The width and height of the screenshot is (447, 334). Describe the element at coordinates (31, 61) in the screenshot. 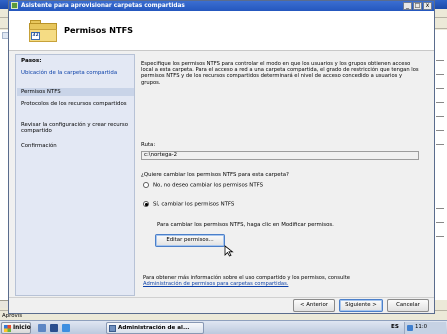

I see `steps-title: Pasos:` at that location.